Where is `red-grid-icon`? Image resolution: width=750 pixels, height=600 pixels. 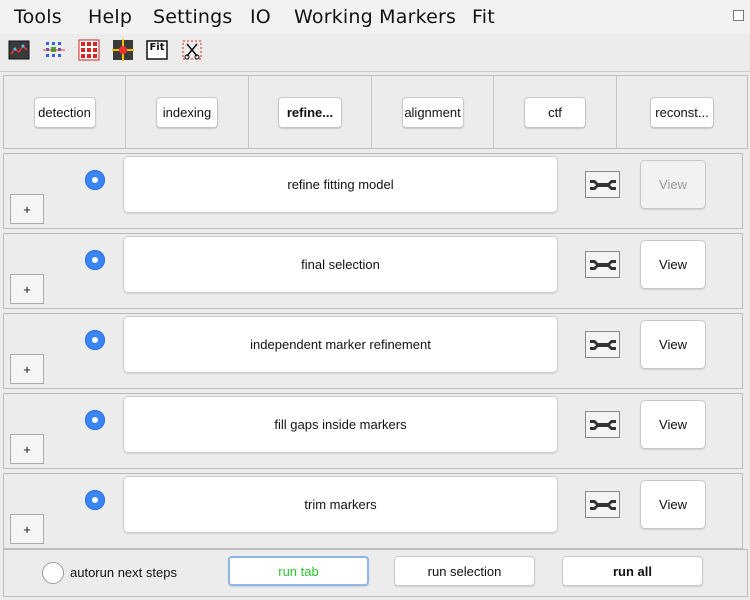
red-grid-icon is located at coordinates (89, 50).